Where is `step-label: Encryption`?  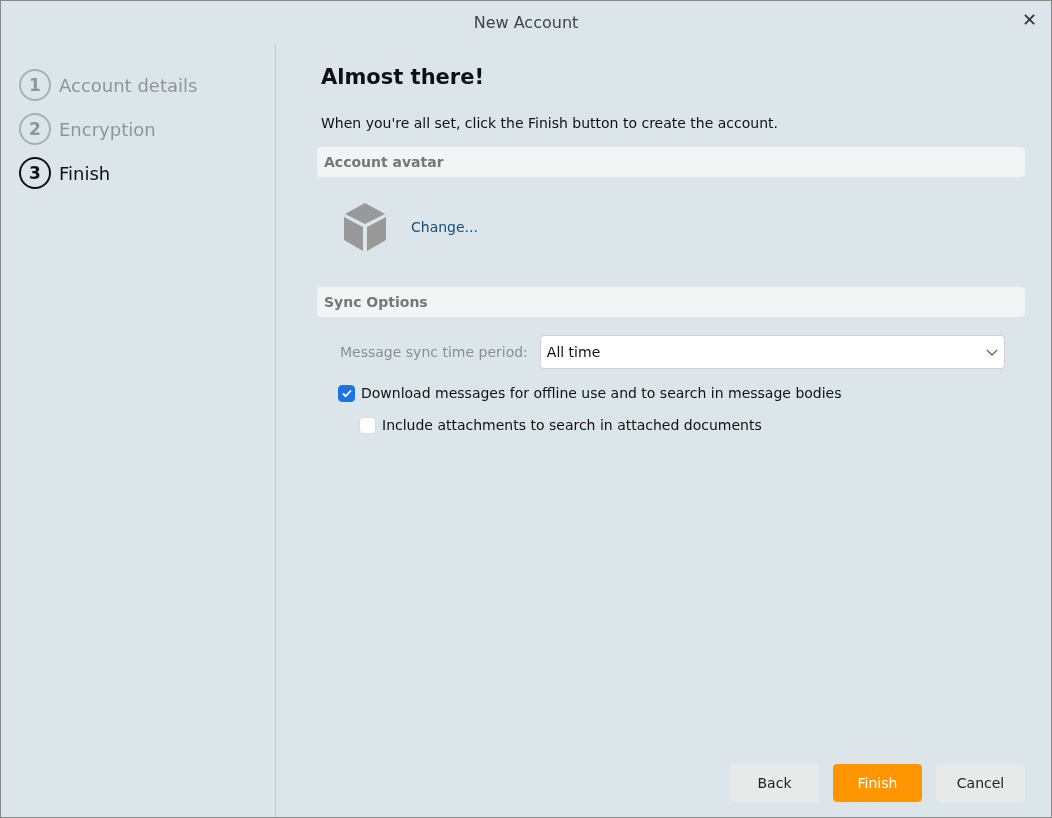
step-label: Encryption is located at coordinates (107, 129).